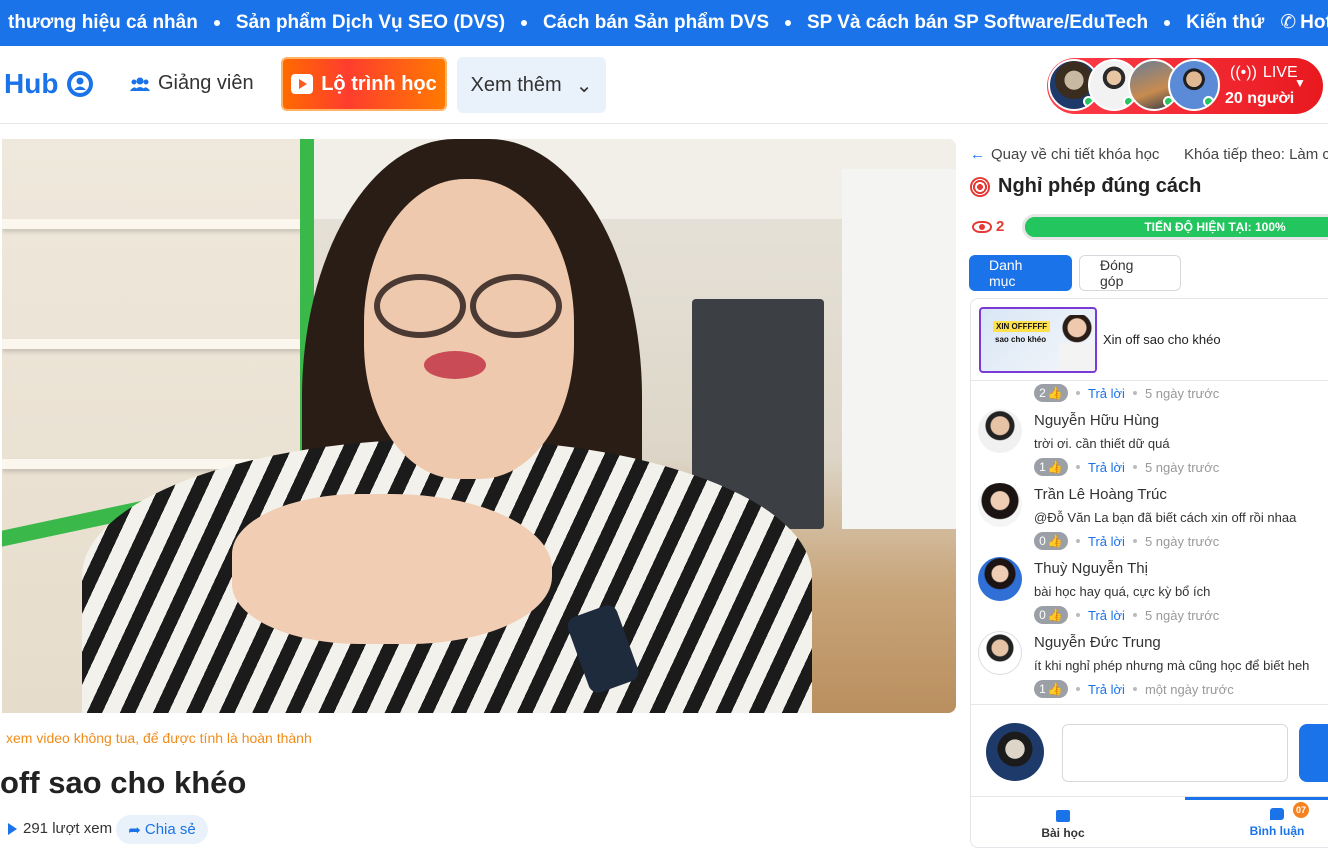 This screenshot has height=859, width=1328. What do you see at coordinates (370, 23) in the screenshot?
I see `marquee-item: Sản phẩm Dịch Vụ SEO (DVS)` at bounding box center [370, 23].